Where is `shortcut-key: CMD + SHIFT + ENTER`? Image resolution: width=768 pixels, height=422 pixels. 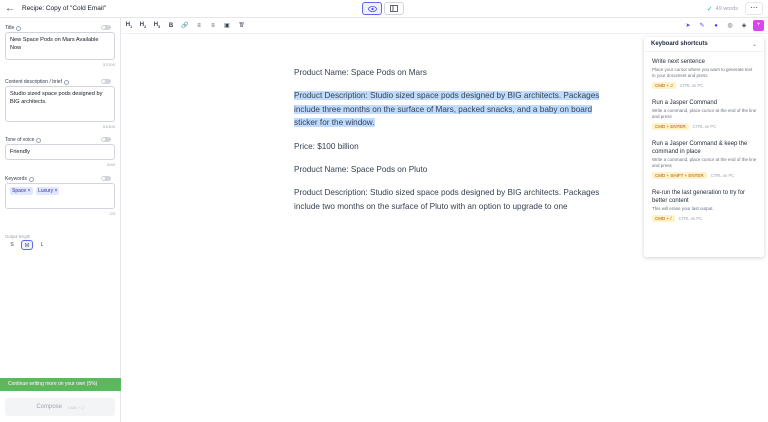
shortcut-key: CMD + SHIFT + ENTER is located at coordinates (679, 175).